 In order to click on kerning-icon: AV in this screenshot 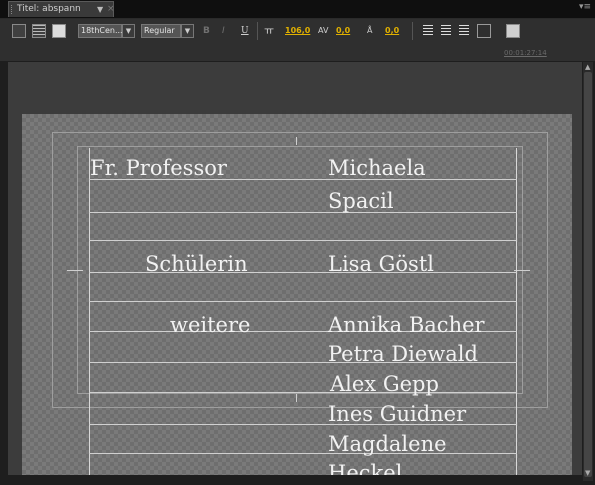, I will do `click(323, 30)`.